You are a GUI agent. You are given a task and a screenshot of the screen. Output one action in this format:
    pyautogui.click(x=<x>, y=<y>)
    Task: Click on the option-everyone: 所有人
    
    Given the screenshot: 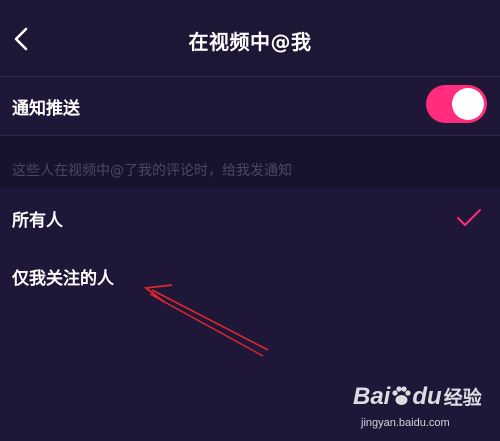 What is the action you would take?
    pyautogui.click(x=250, y=218)
    